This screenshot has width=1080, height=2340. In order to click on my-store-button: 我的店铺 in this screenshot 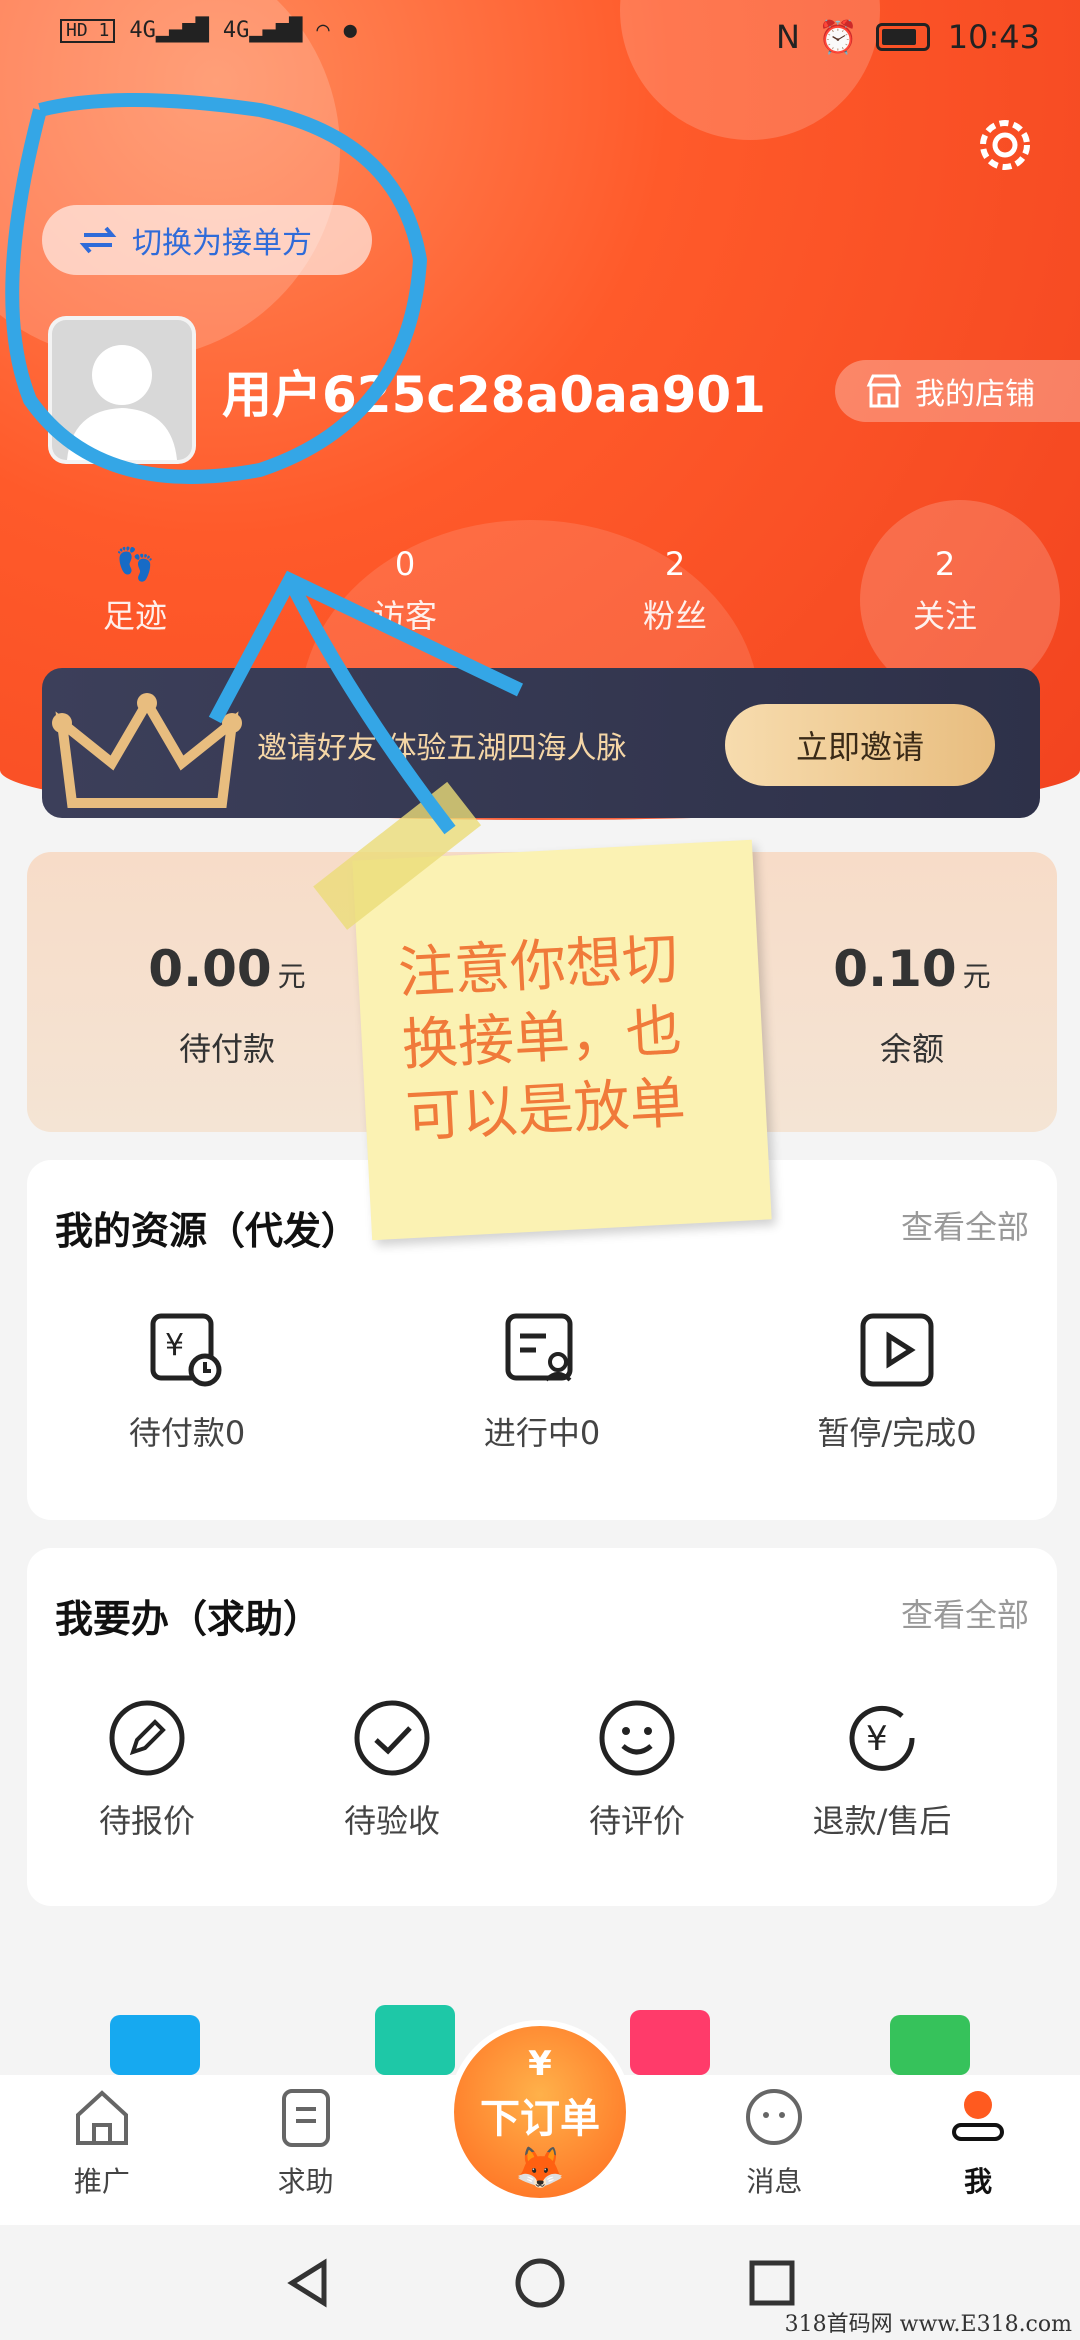, I will do `click(957, 391)`.